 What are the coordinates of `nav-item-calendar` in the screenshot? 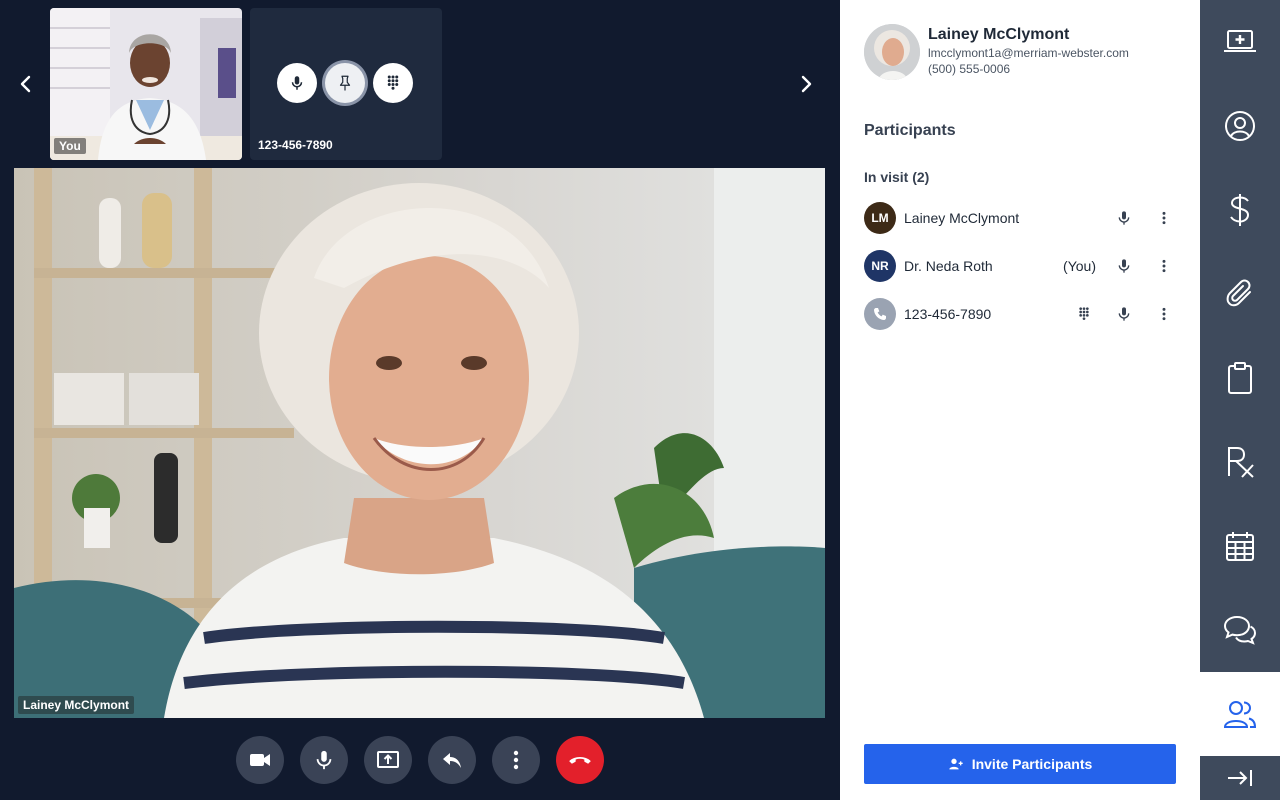 It's located at (1240, 546).